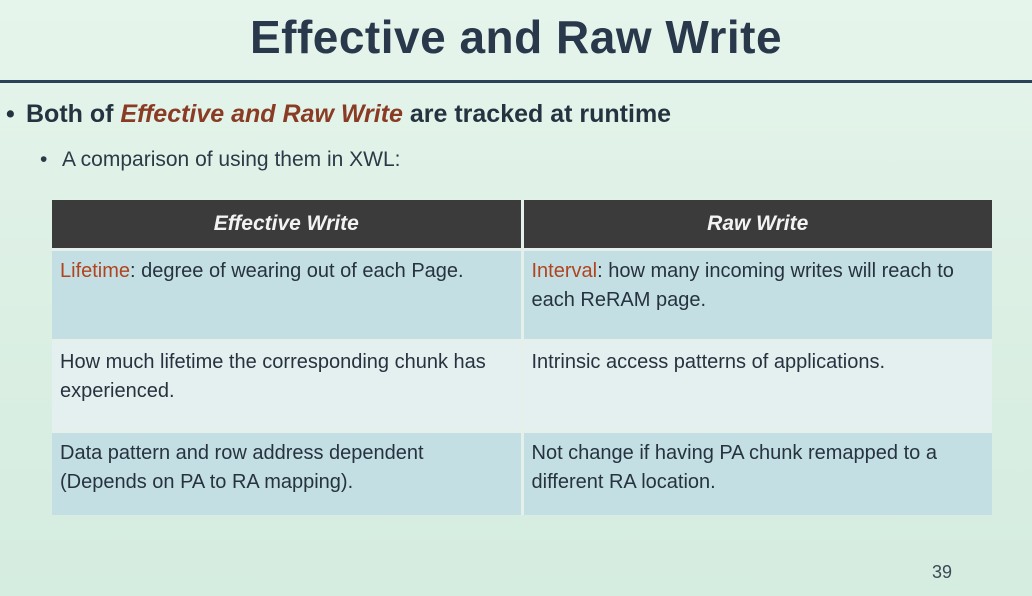 The height and width of the screenshot is (596, 1032). Describe the element at coordinates (516, 81) in the screenshot. I see `title-divider` at that location.